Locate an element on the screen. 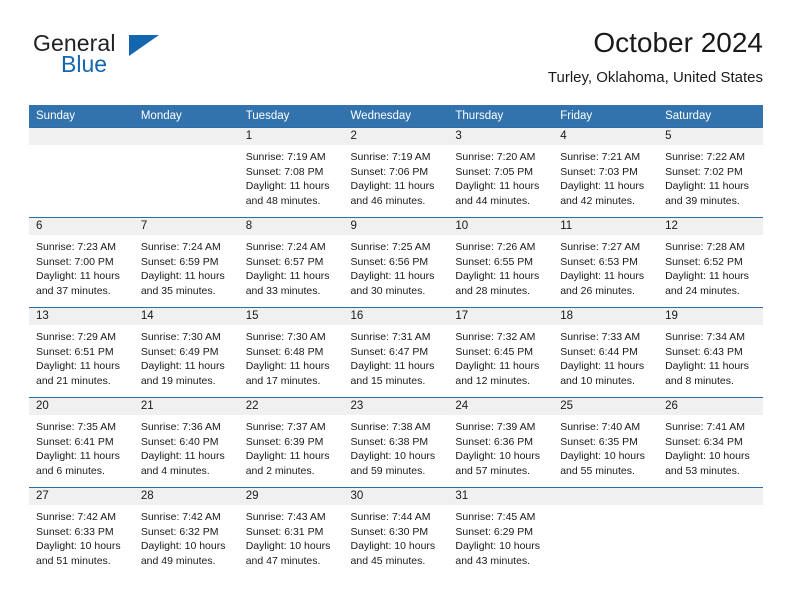 This screenshot has width=792, height=612. day-detail-line: Sunset: 6:45 PM is located at coordinates (494, 351).